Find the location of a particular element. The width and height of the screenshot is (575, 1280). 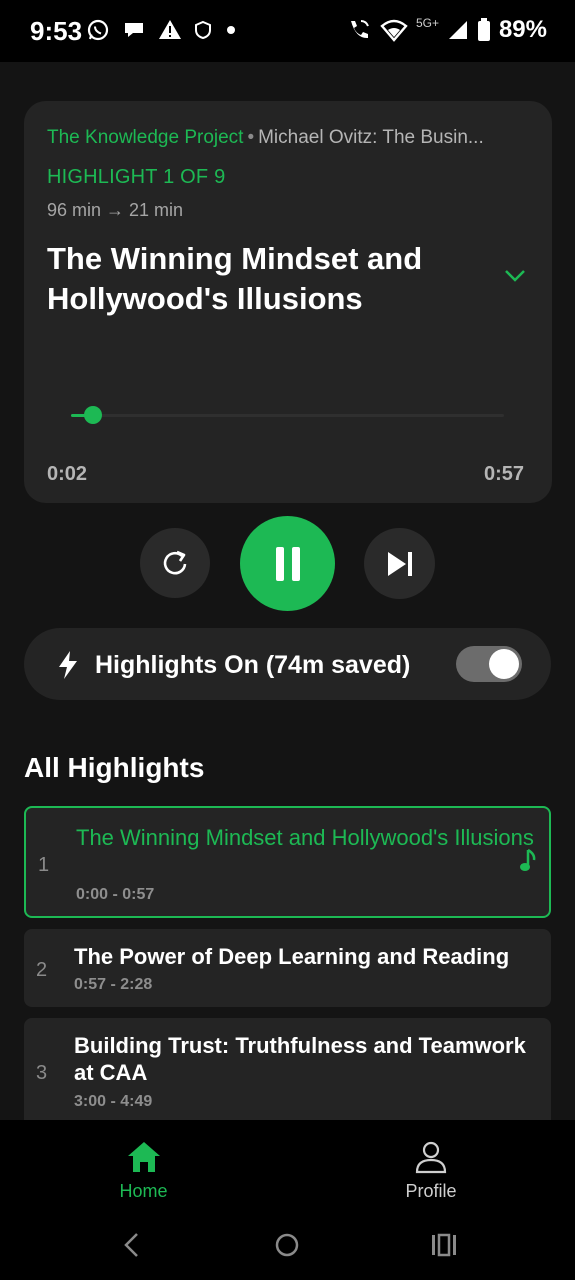

dot-icon is located at coordinates (231, 30).